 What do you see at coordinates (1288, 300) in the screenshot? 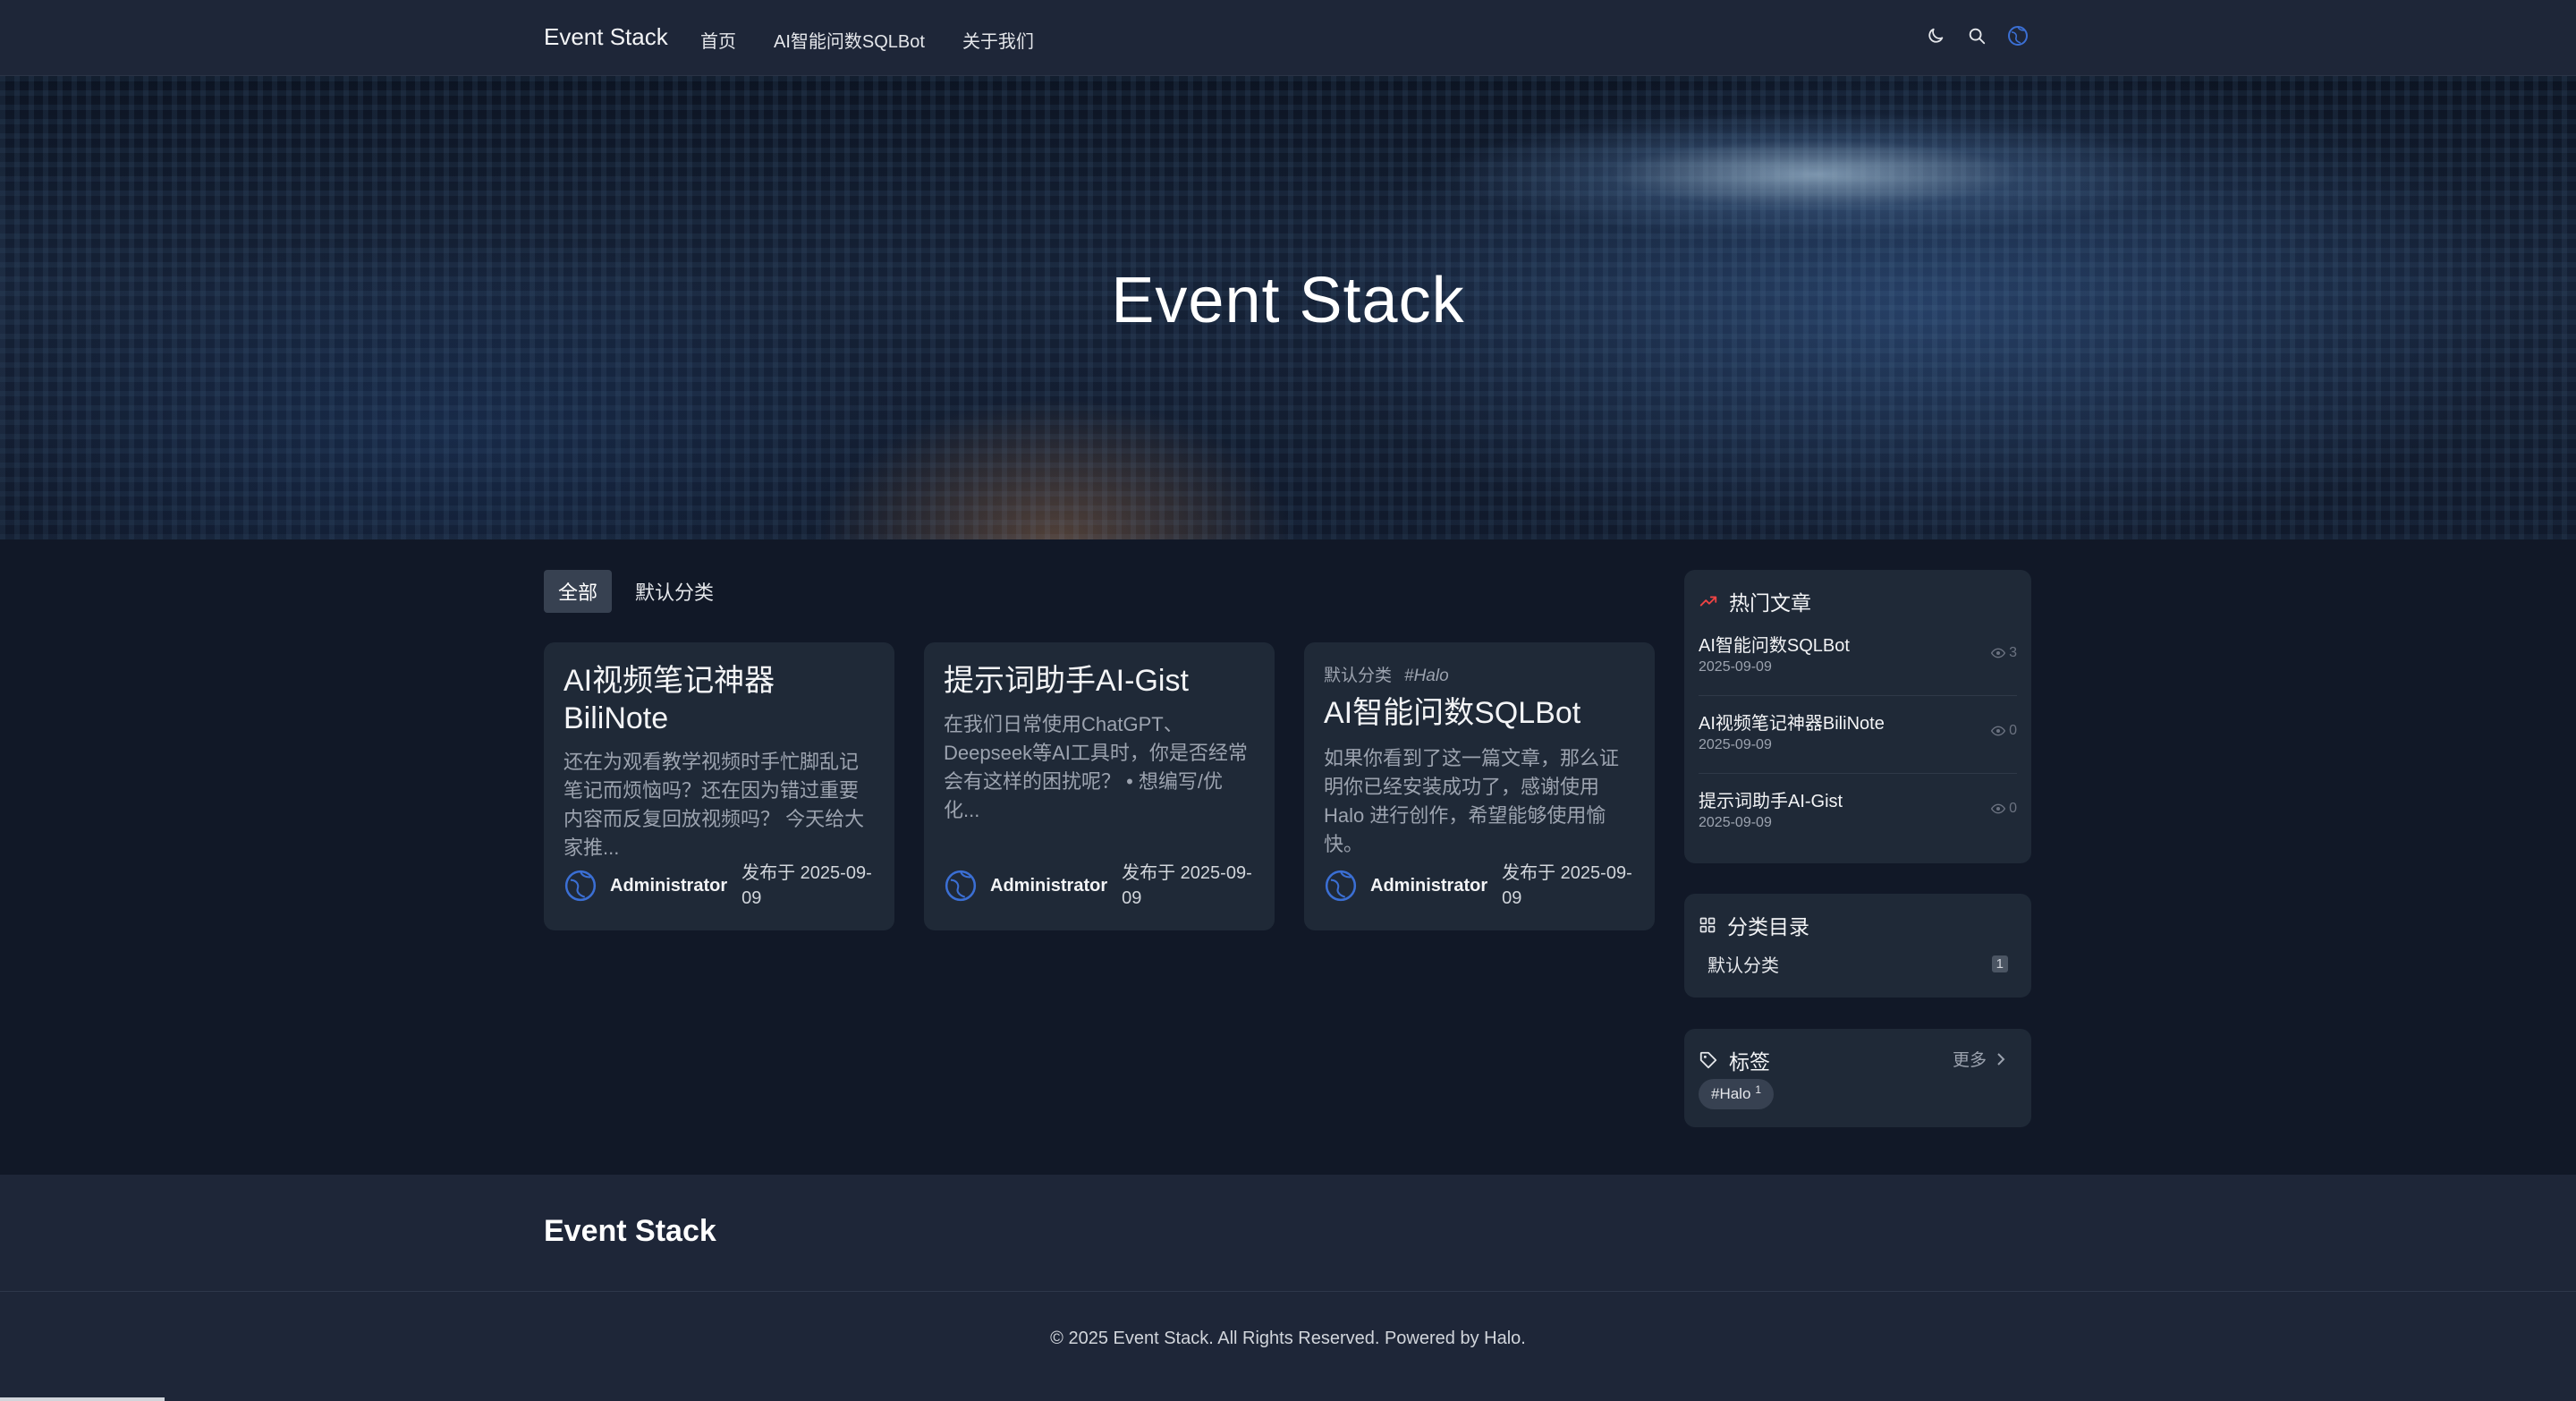
I see `hero-title: Event Stack` at bounding box center [1288, 300].